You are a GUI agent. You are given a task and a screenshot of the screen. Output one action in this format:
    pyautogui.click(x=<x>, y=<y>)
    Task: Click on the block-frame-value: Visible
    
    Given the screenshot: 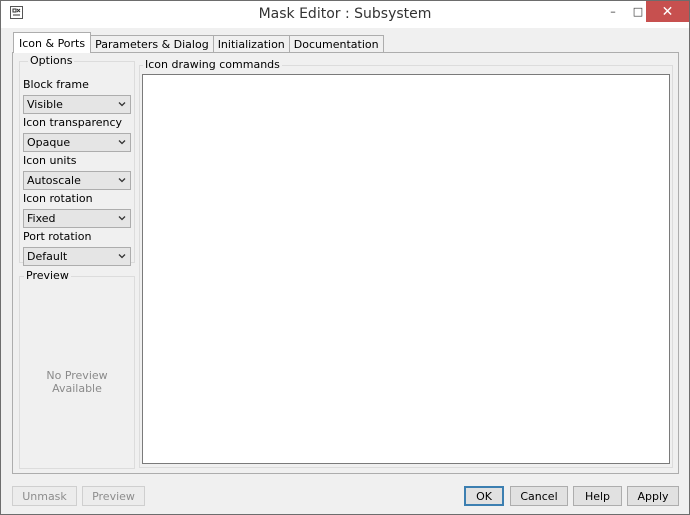 What is the action you would take?
    pyautogui.click(x=45, y=104)
    